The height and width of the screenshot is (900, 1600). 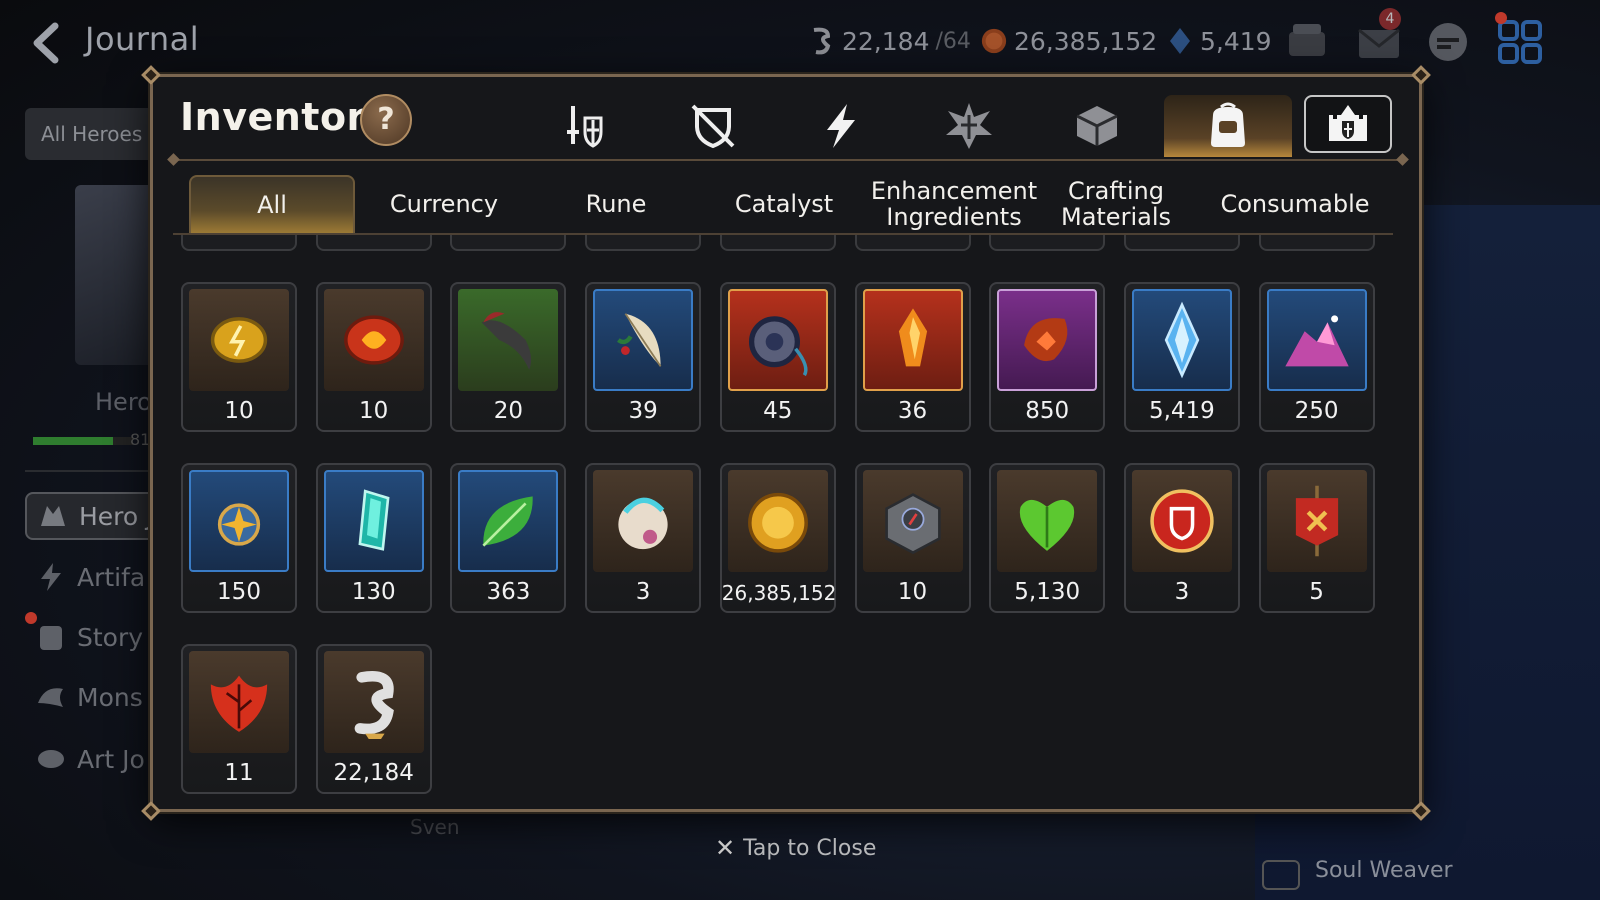 I want to click on tab-artifact, so click(x=841, y=126).